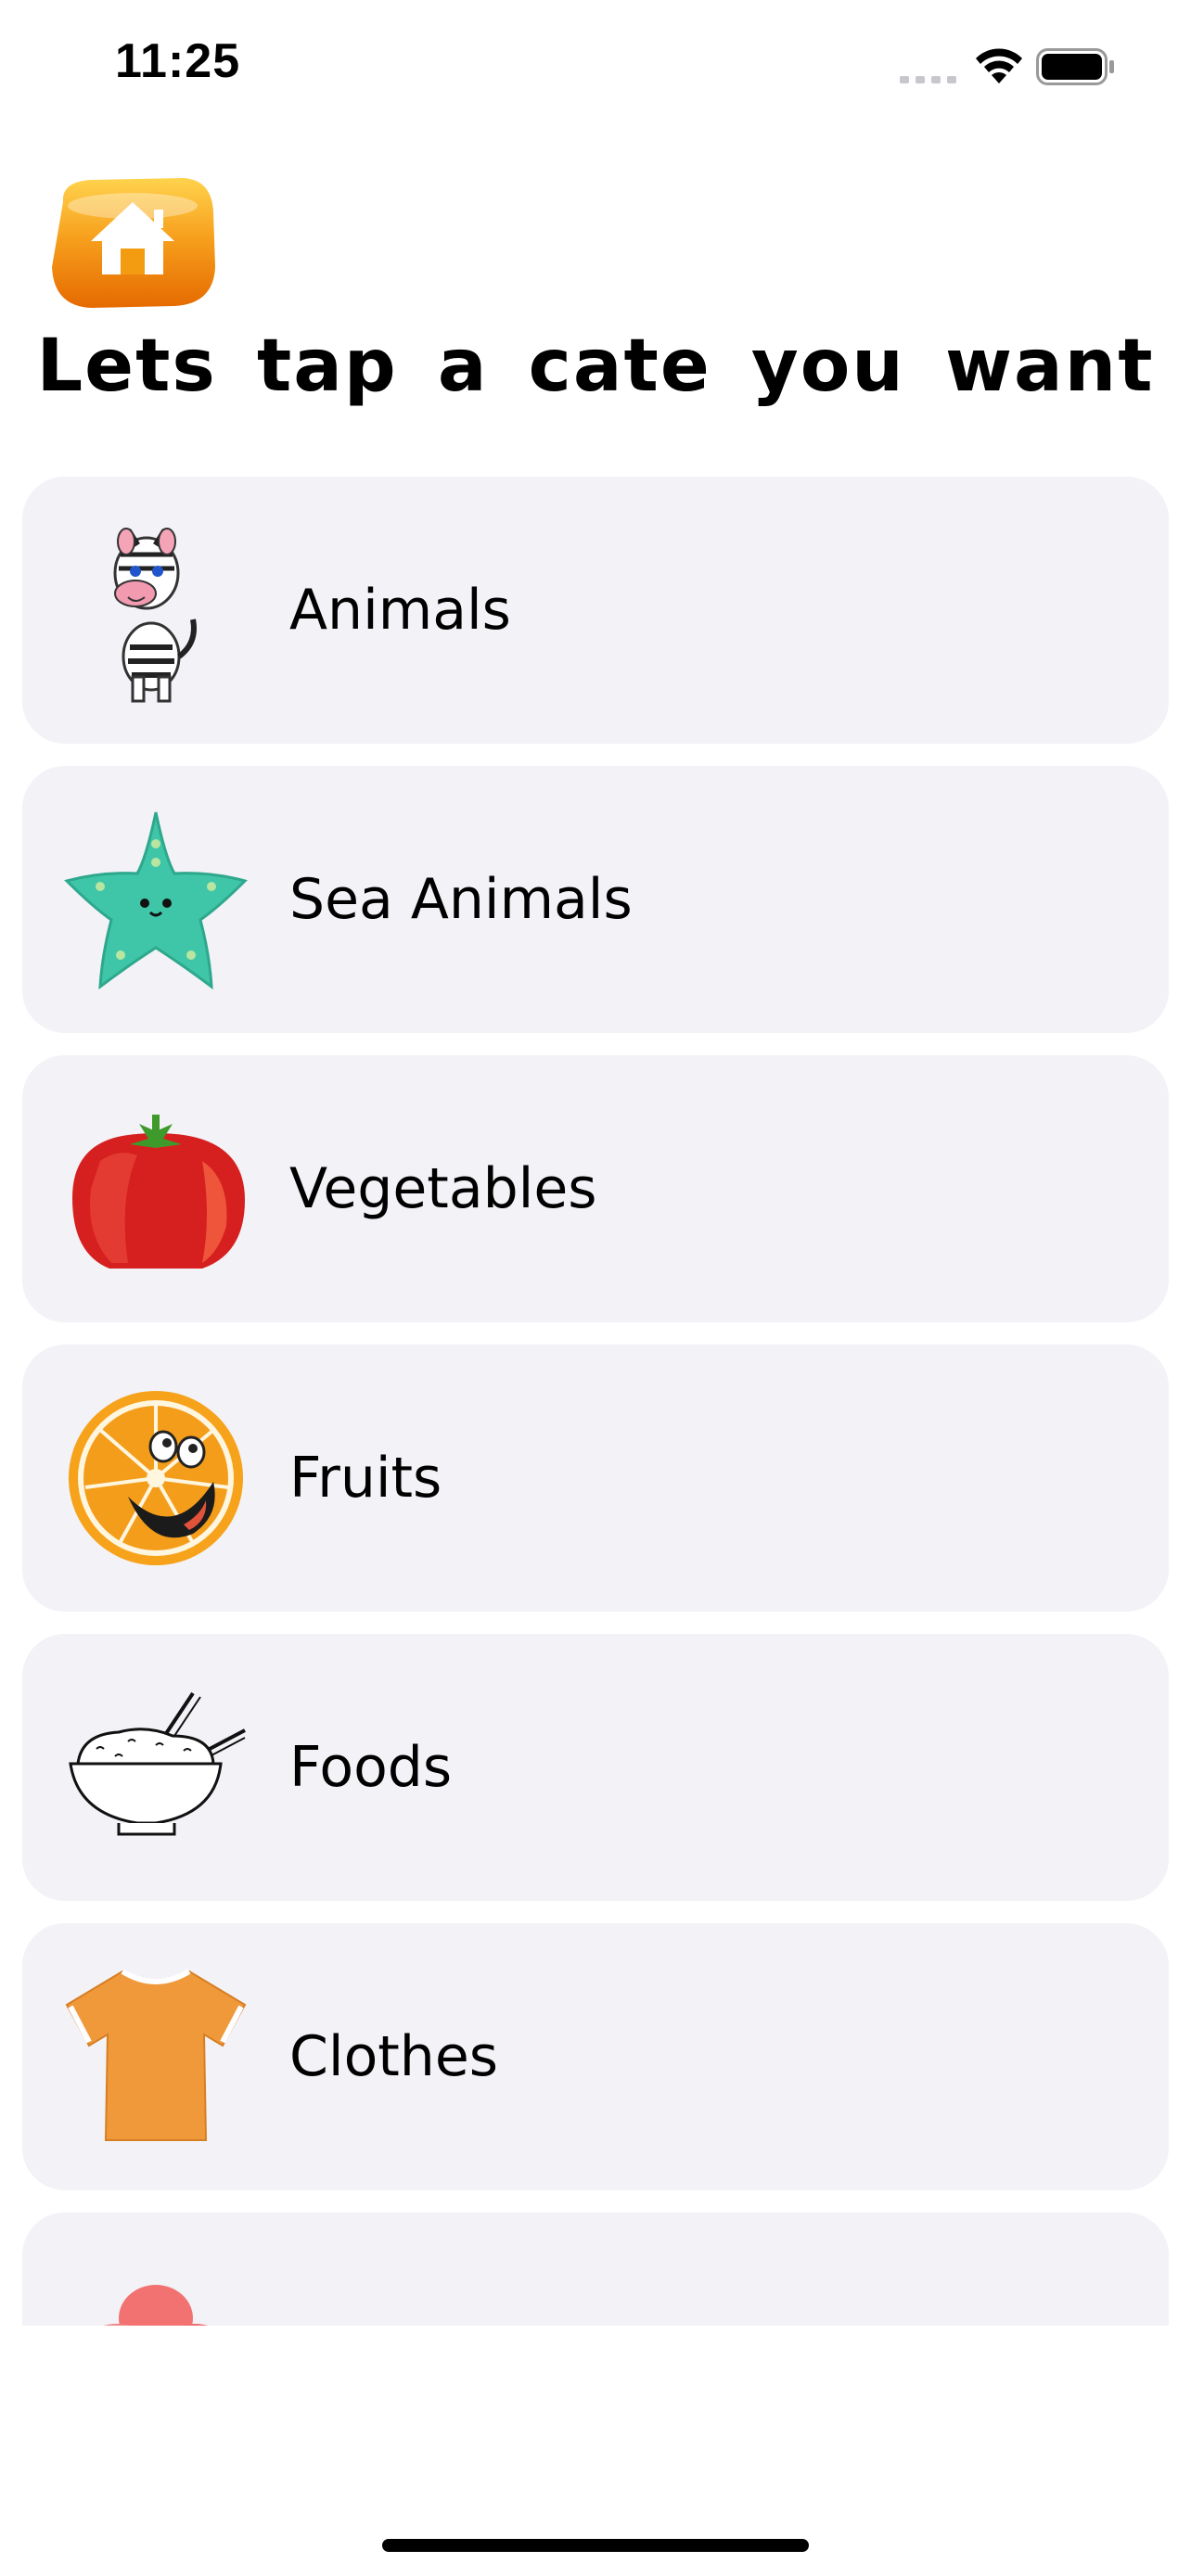 Image resolution: width=1191 pixels, height=2576 pixels. Describe the element at coordinates (595, 610) in the screenshot. I see `category-item-animals: Animals` at that location.